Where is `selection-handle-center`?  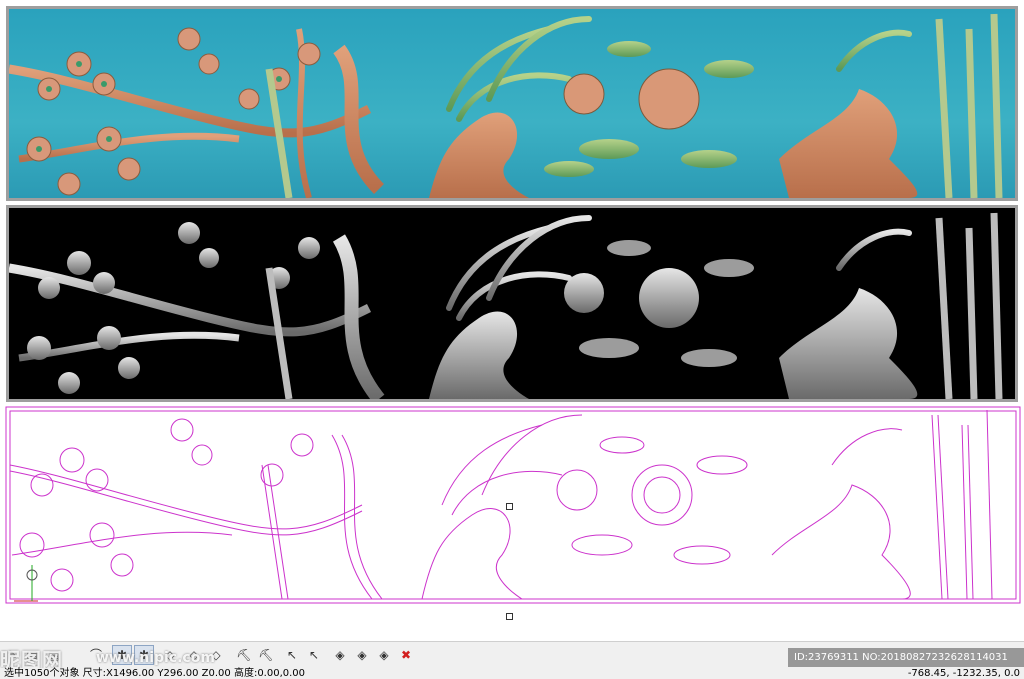
selection-handle-center is located at coordinates (509, 506).